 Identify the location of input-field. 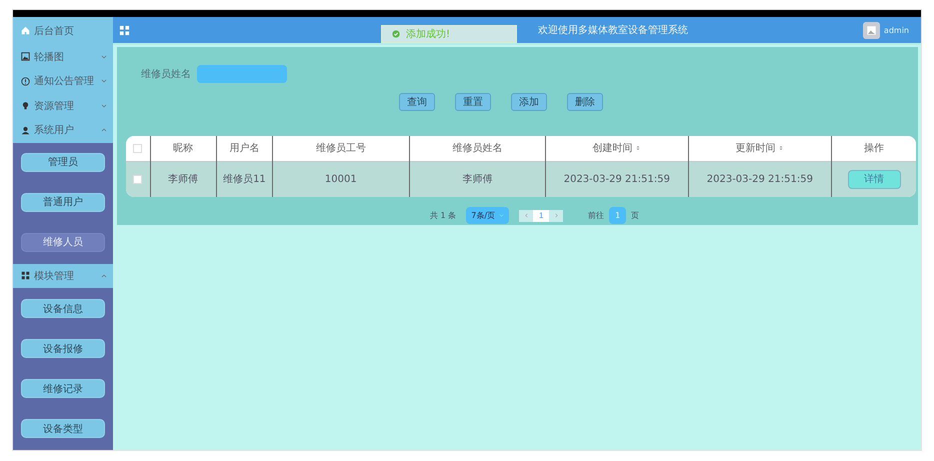
(242, 74).